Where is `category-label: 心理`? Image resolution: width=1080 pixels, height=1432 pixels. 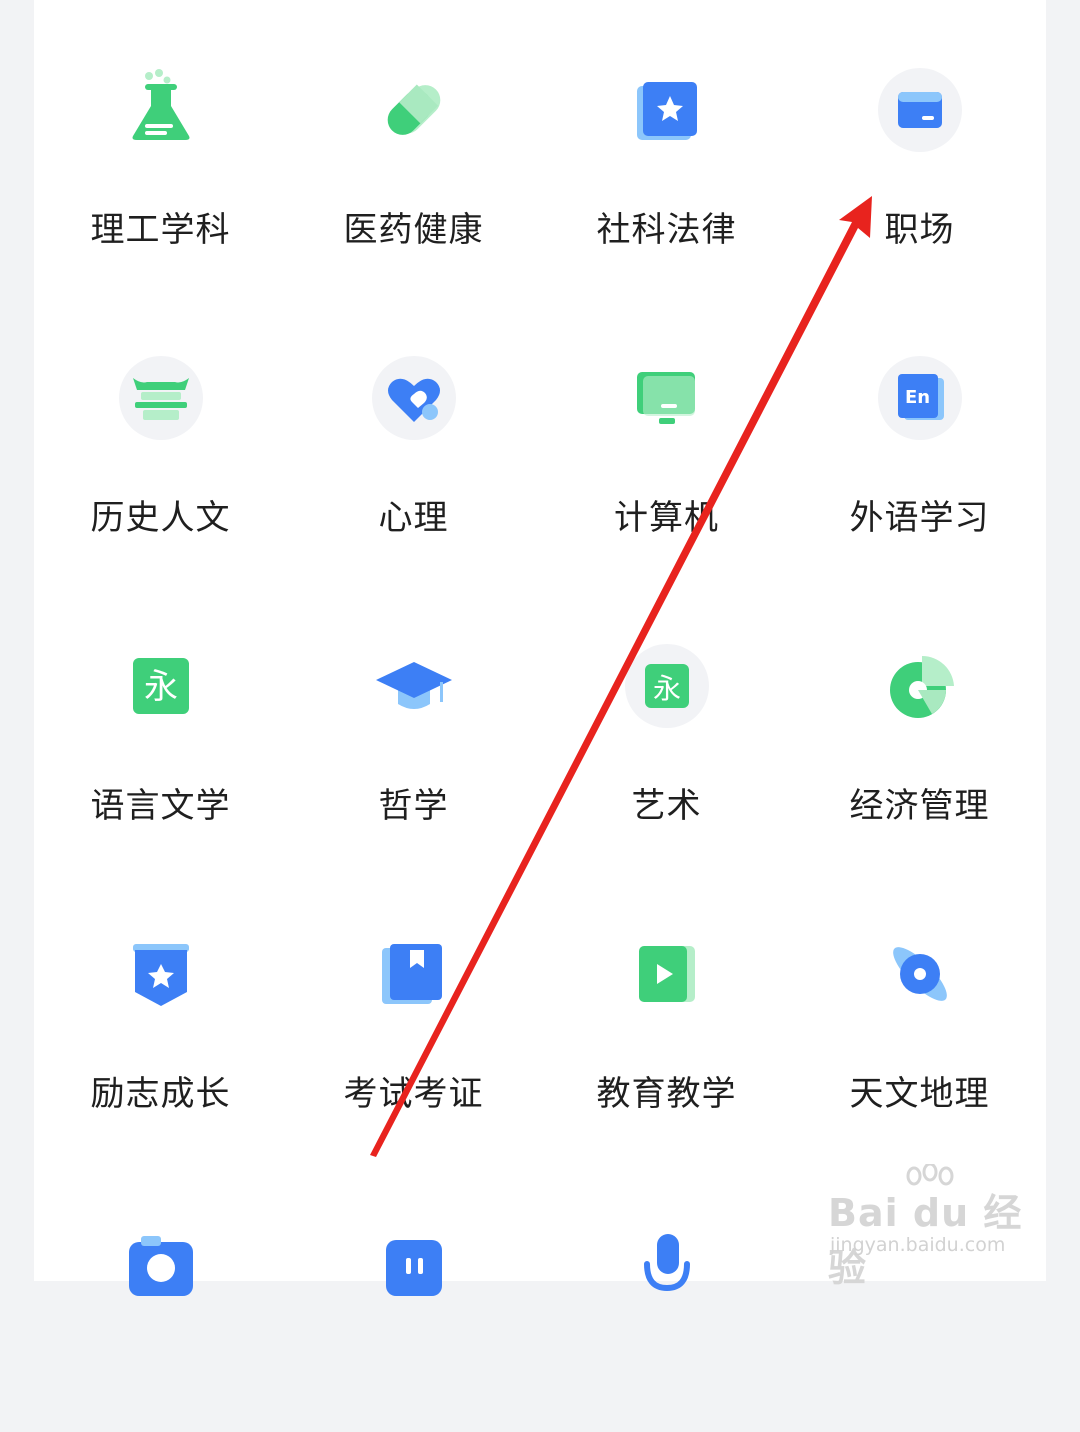
category-label: 心理 is located at coordinates (413, 518).